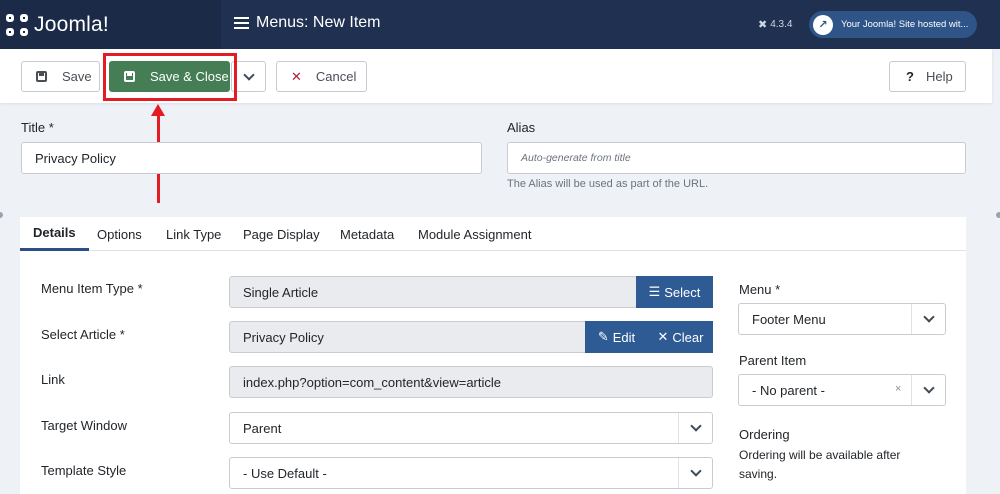  Describe the element at coordinates (54, 234) in the screenshot. I see `tab-details: Details` at that location.